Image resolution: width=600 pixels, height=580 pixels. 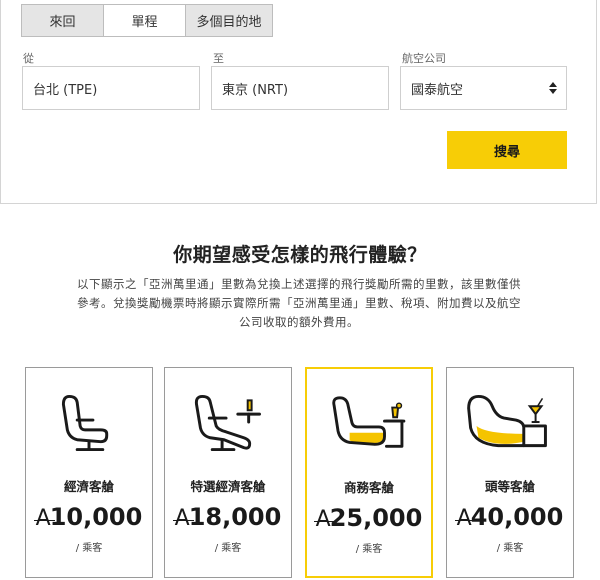 What do you see at coordinates (255, 90) in the screenshot?
I see `to-value: 東京 (NRT)` at bounding box center [255, 90].